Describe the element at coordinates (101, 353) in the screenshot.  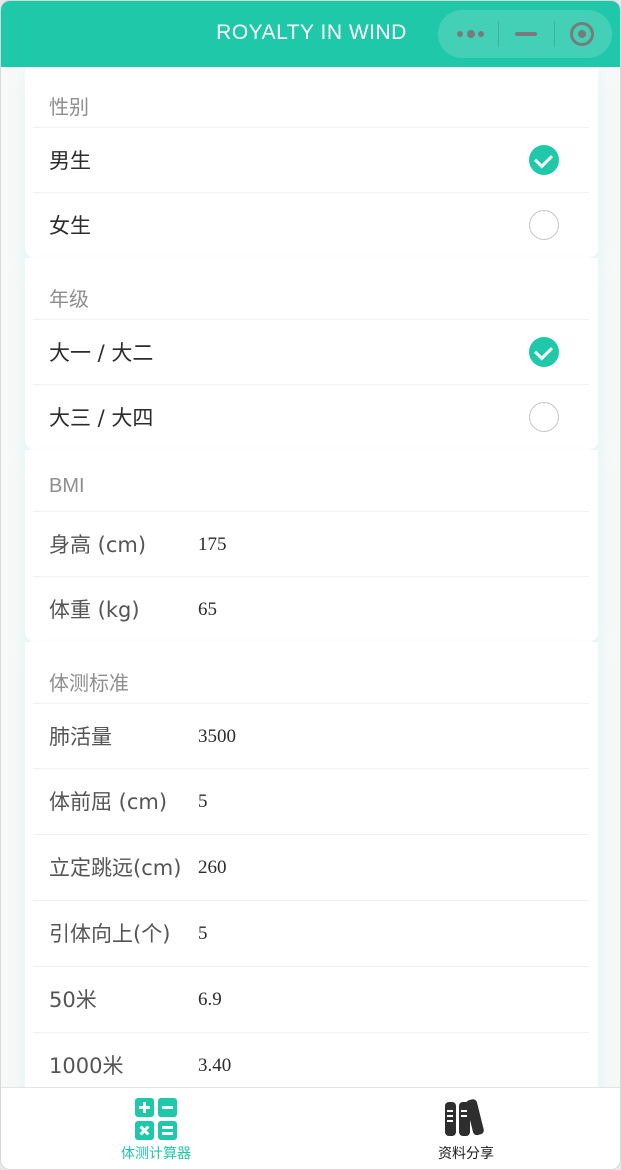
I see `option-label: 大一 / 大二` at that location.